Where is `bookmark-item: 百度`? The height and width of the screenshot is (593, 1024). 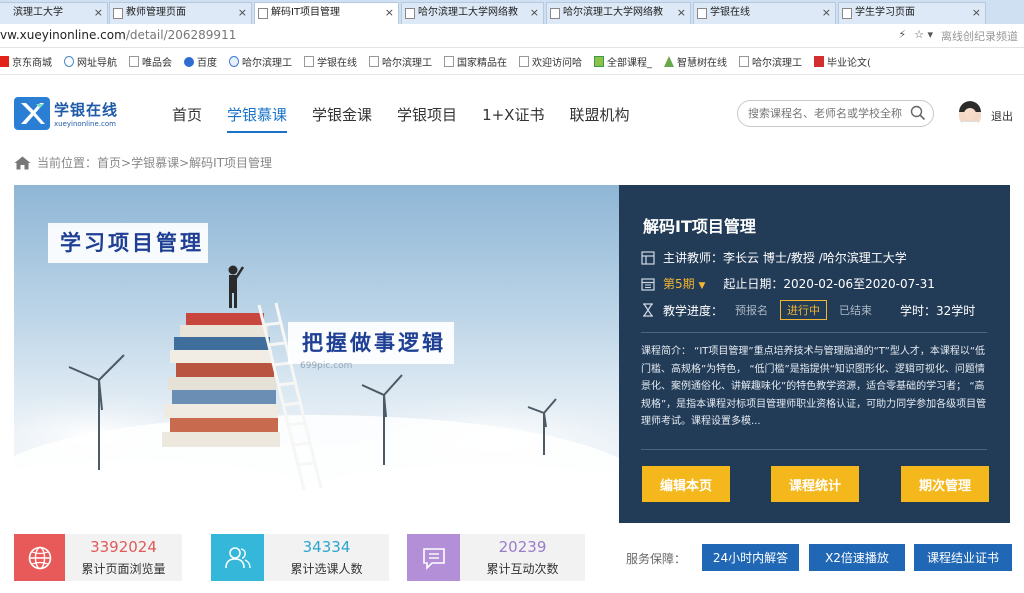 bookmark-item: 百度 is located at coordinates (200, 61).